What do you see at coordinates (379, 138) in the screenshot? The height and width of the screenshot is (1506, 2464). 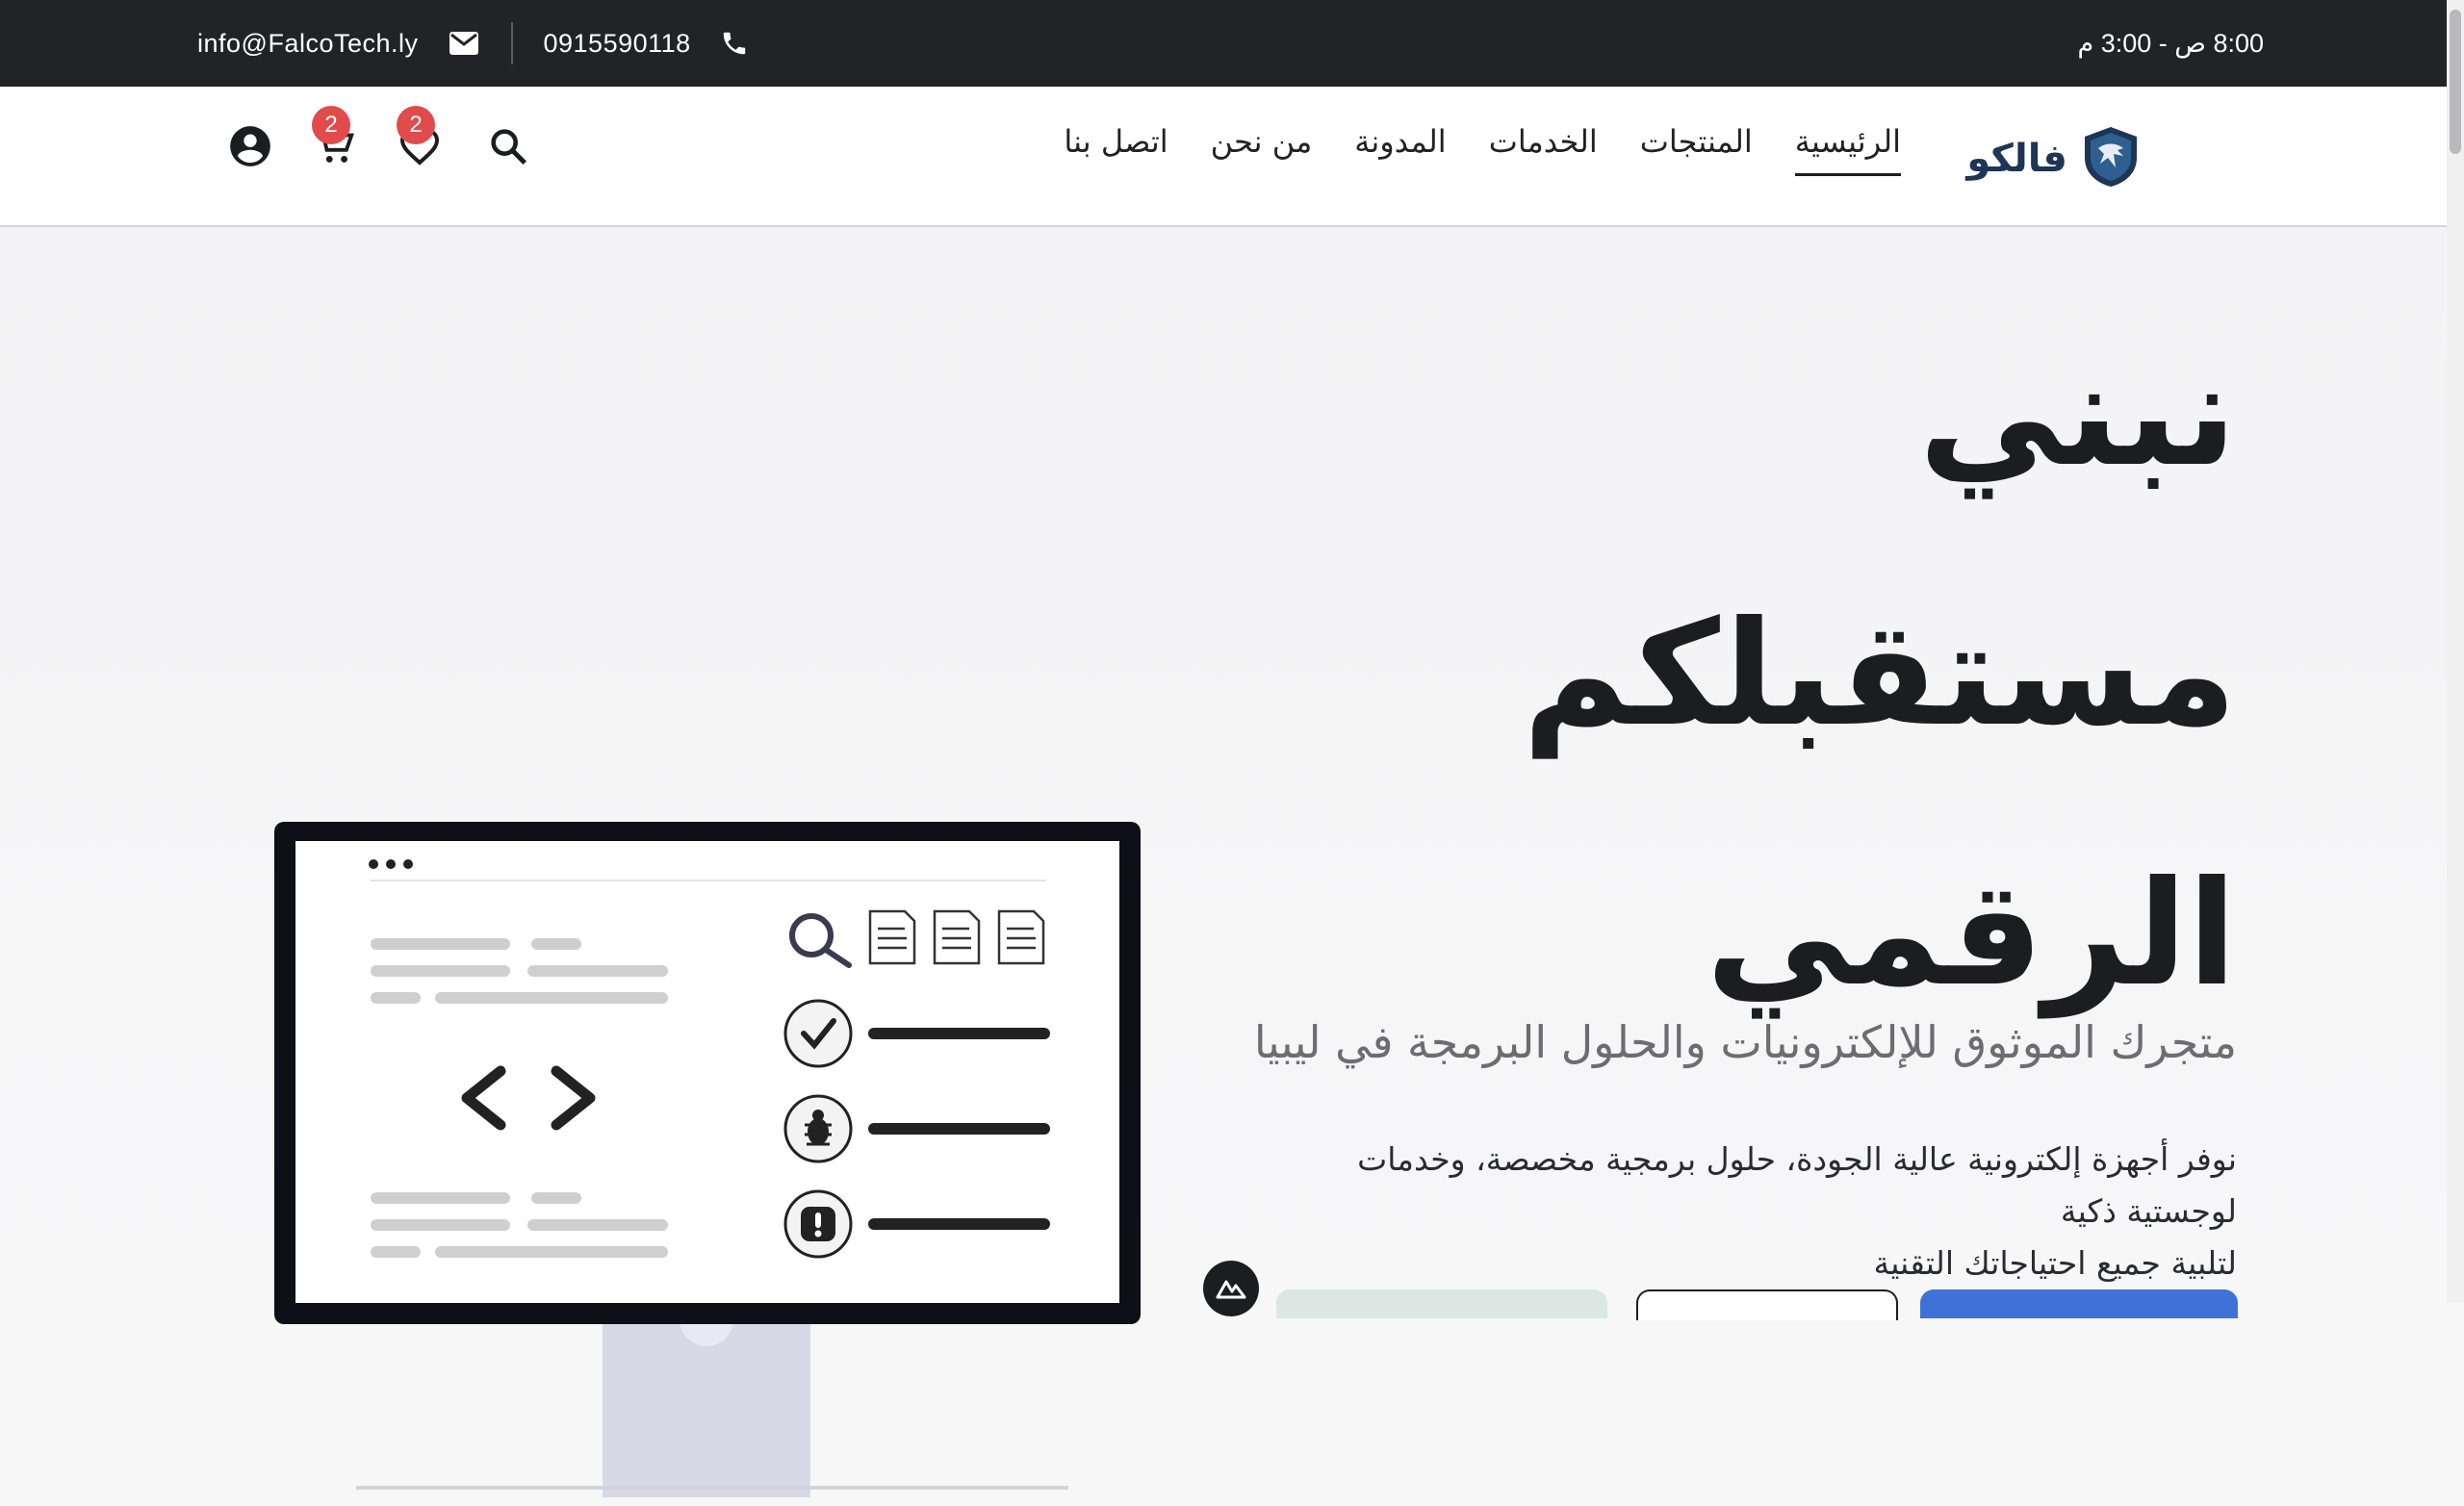 I see `header-actions: 2 2` at bounding box center [379, 138].